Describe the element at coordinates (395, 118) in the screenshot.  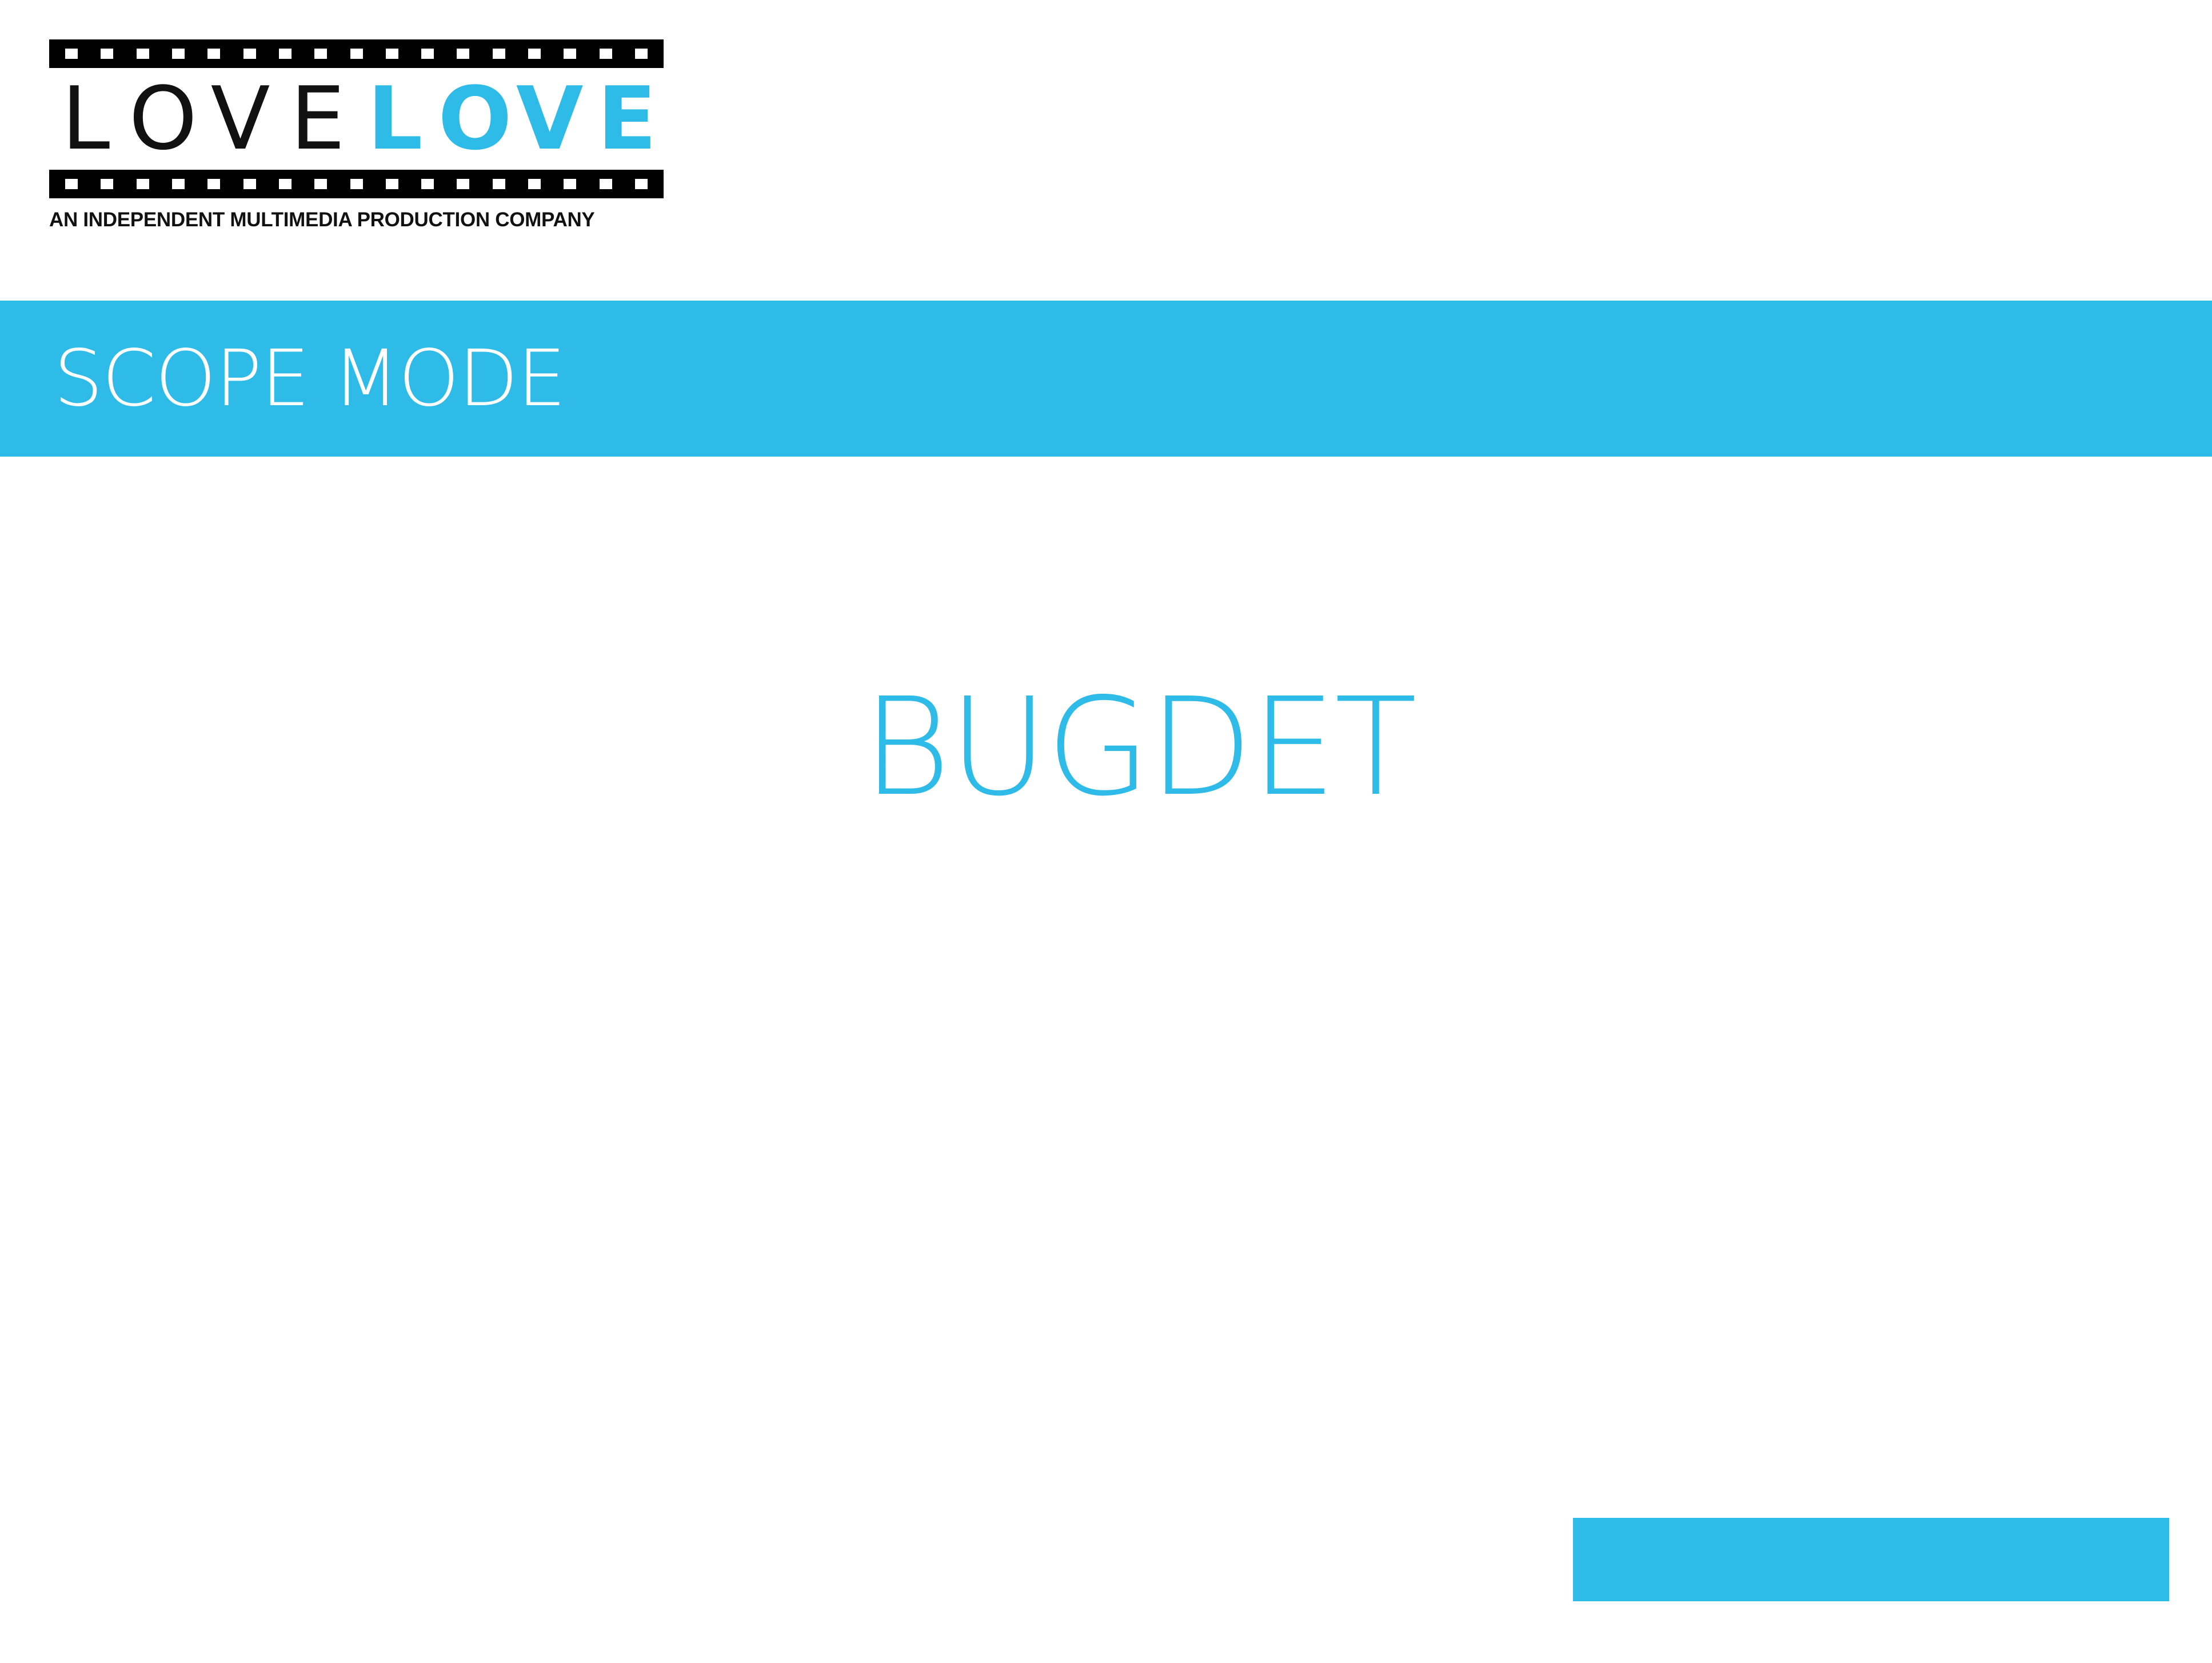
I see `wordmark-letter-accent: L` at that location.